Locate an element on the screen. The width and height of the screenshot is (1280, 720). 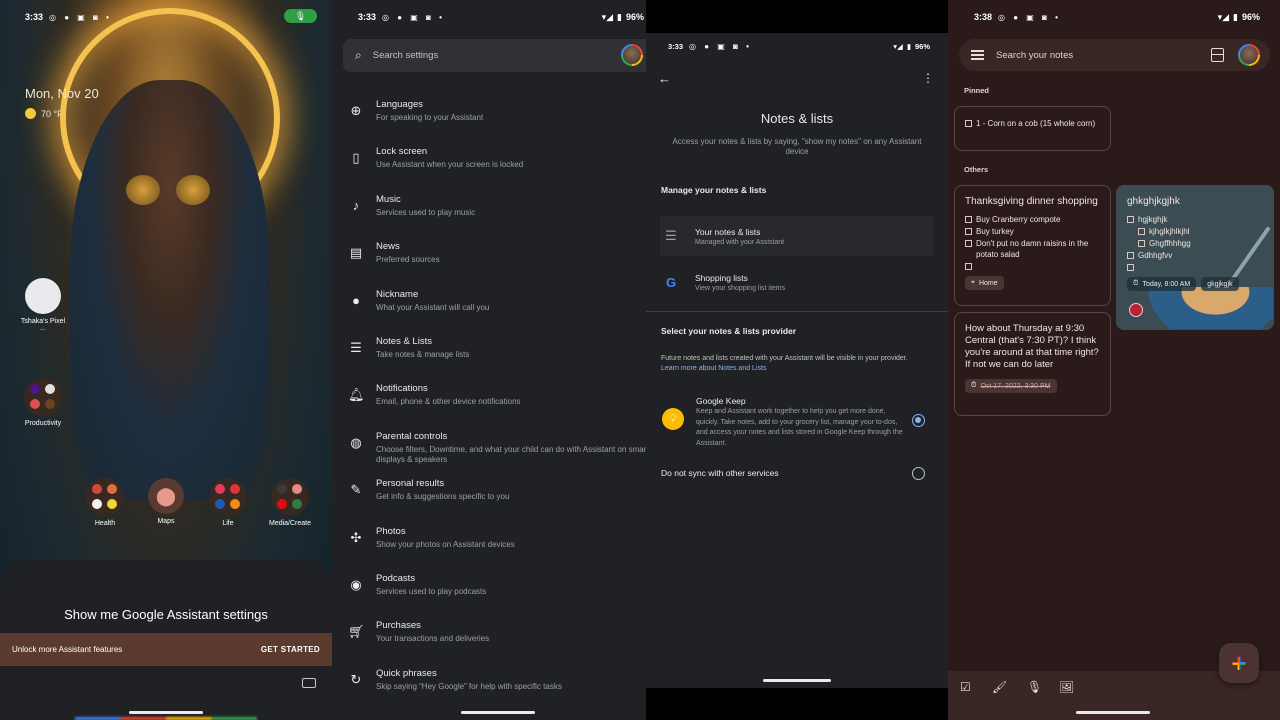
folder-label: Productivity is located at coordinates (43, 423).